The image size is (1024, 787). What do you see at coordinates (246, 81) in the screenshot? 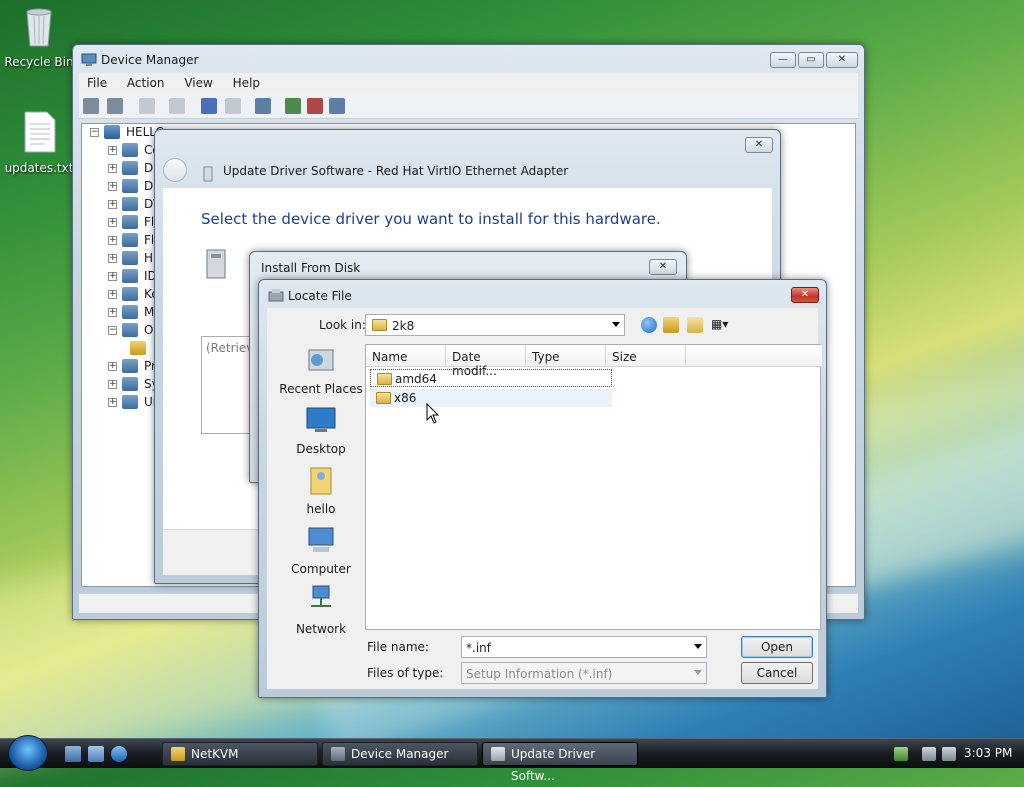
I see `menu-help: Help` at bounding box center [246, 81].